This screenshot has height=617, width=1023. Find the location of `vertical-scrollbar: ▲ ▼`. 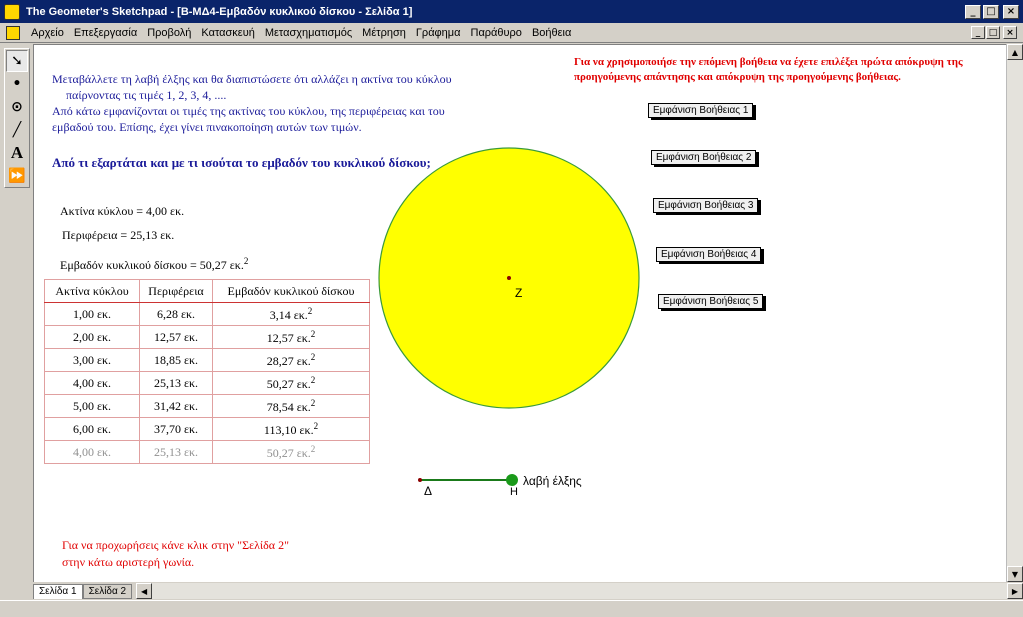

vertical-scrollbar: ▲ ▼ is located at coordinates (1014, 313).